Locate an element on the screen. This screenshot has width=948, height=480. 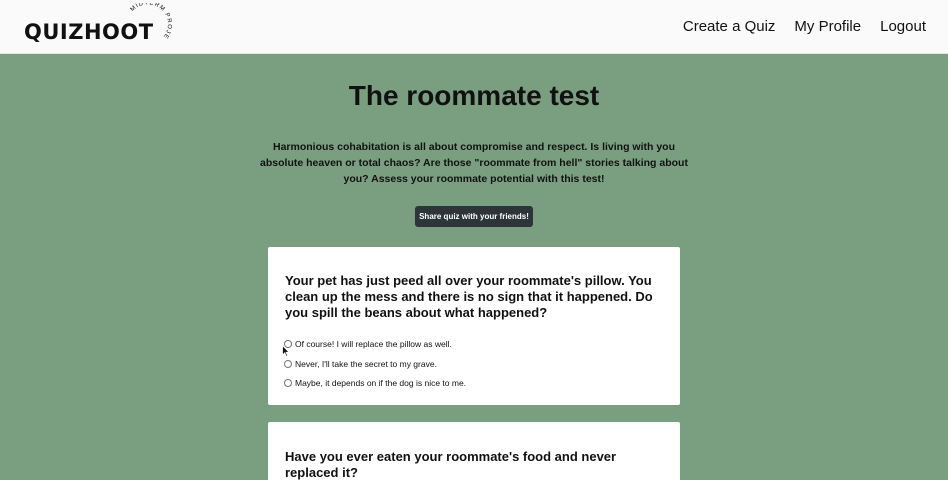
nav-links: Create a Quiz My Profile Logout is located at coordinates (804, 26).